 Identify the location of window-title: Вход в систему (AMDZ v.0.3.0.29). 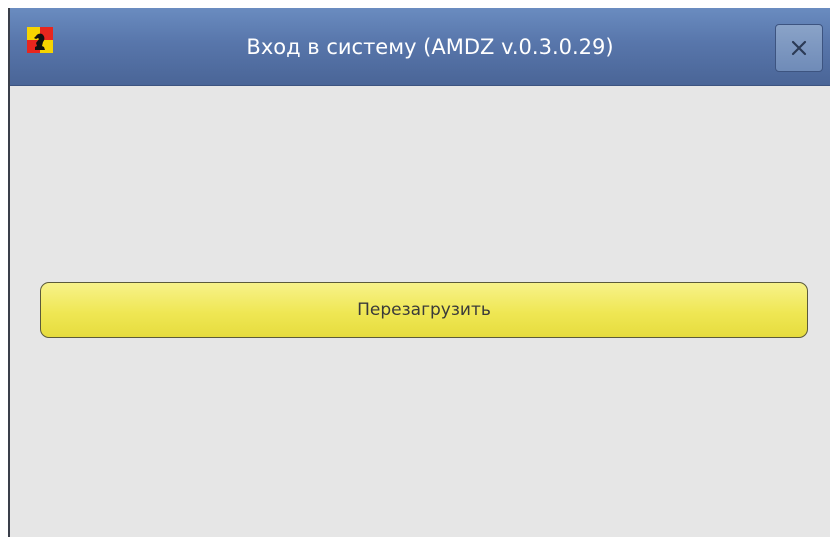
(430, 47).